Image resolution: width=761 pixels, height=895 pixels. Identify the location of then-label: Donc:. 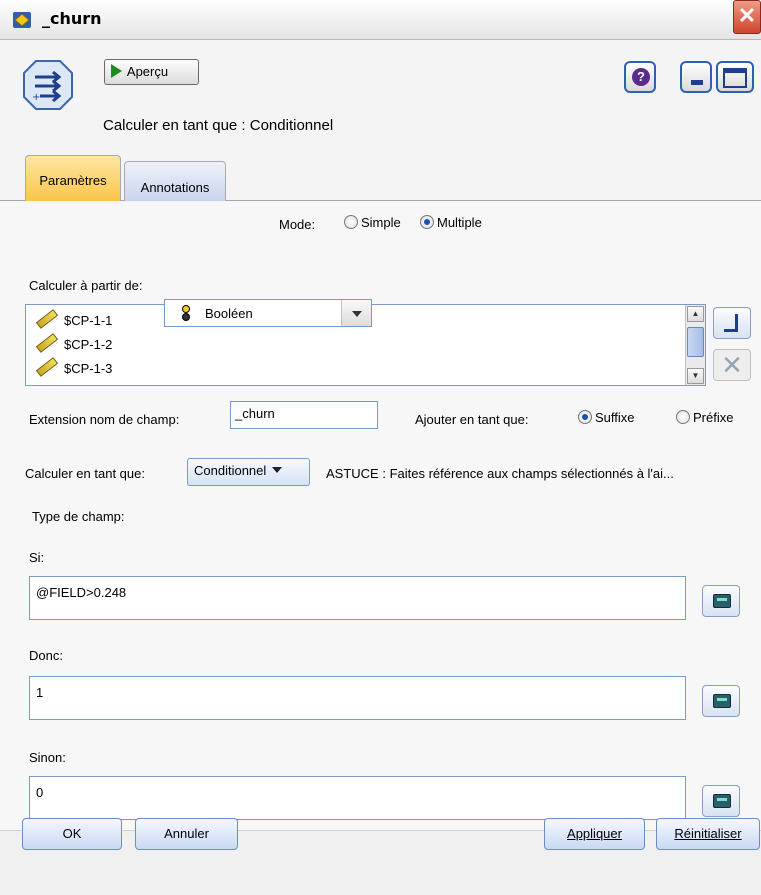
(46, 655).